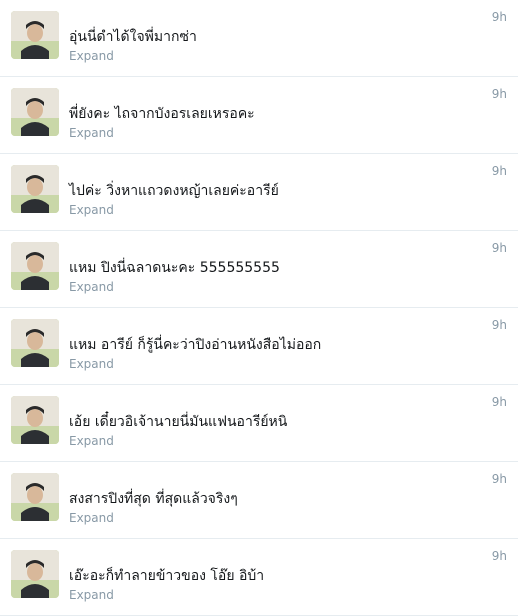 Image resolution: width=518 pixels, height=616 pixels. I want to click on tweet-text: สงสารปิงที่สุด ที่สุดแล้วจริงๆ, so click(153, 499).